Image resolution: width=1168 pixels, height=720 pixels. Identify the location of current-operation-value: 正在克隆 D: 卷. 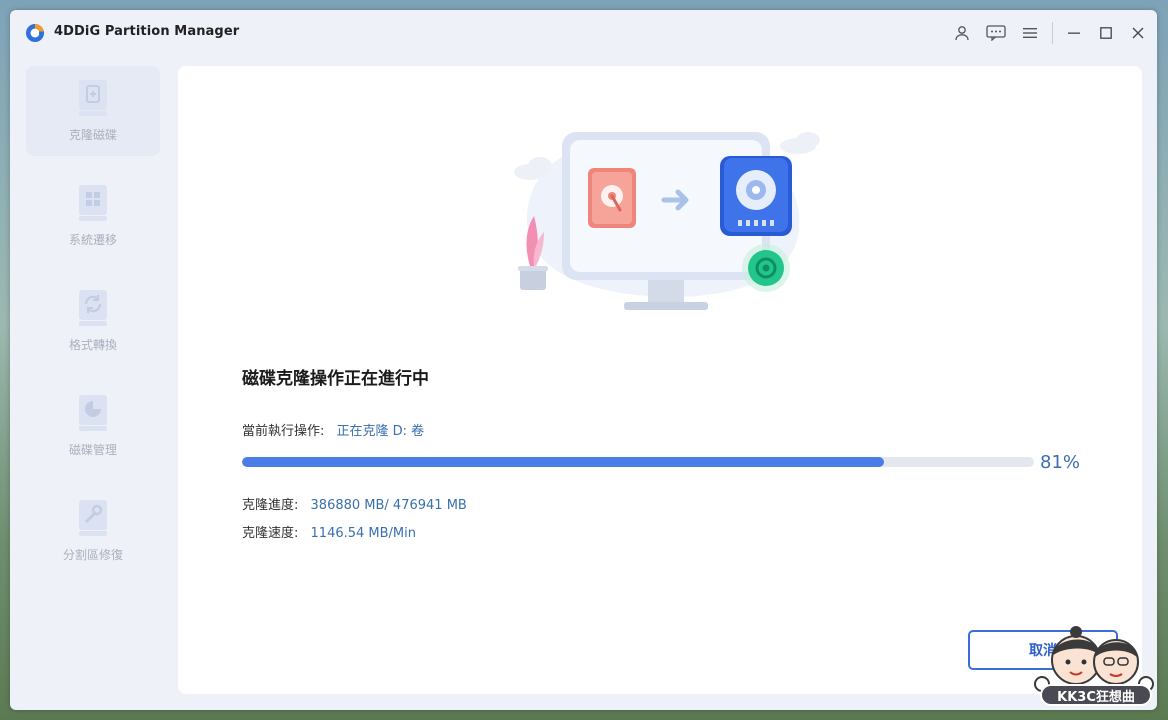
(380, 431).